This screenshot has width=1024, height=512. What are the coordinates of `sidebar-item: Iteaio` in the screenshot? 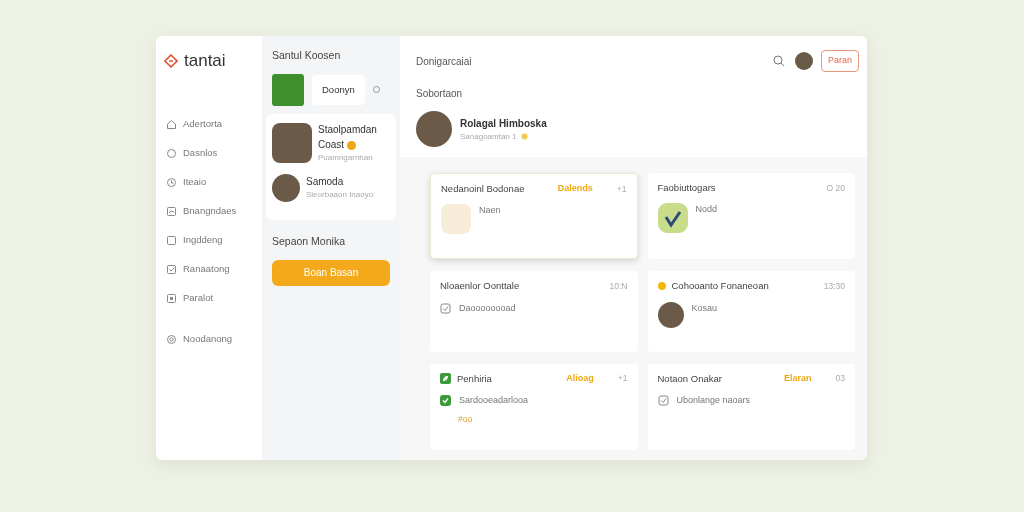 It's located at (209, 182).